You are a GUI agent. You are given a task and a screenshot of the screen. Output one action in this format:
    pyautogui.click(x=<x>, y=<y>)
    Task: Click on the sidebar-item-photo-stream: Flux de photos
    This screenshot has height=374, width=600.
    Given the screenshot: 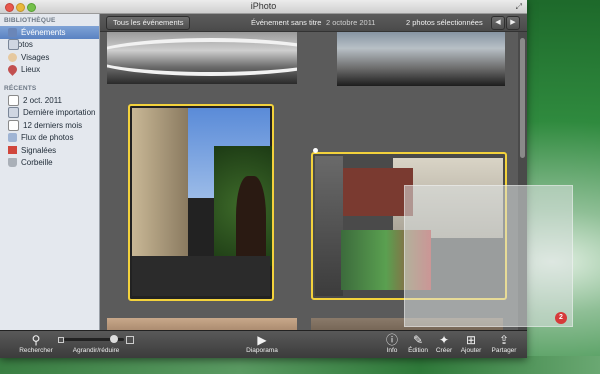 What is the action you would take?
    pyautogui.click(x=49, y=138)
    